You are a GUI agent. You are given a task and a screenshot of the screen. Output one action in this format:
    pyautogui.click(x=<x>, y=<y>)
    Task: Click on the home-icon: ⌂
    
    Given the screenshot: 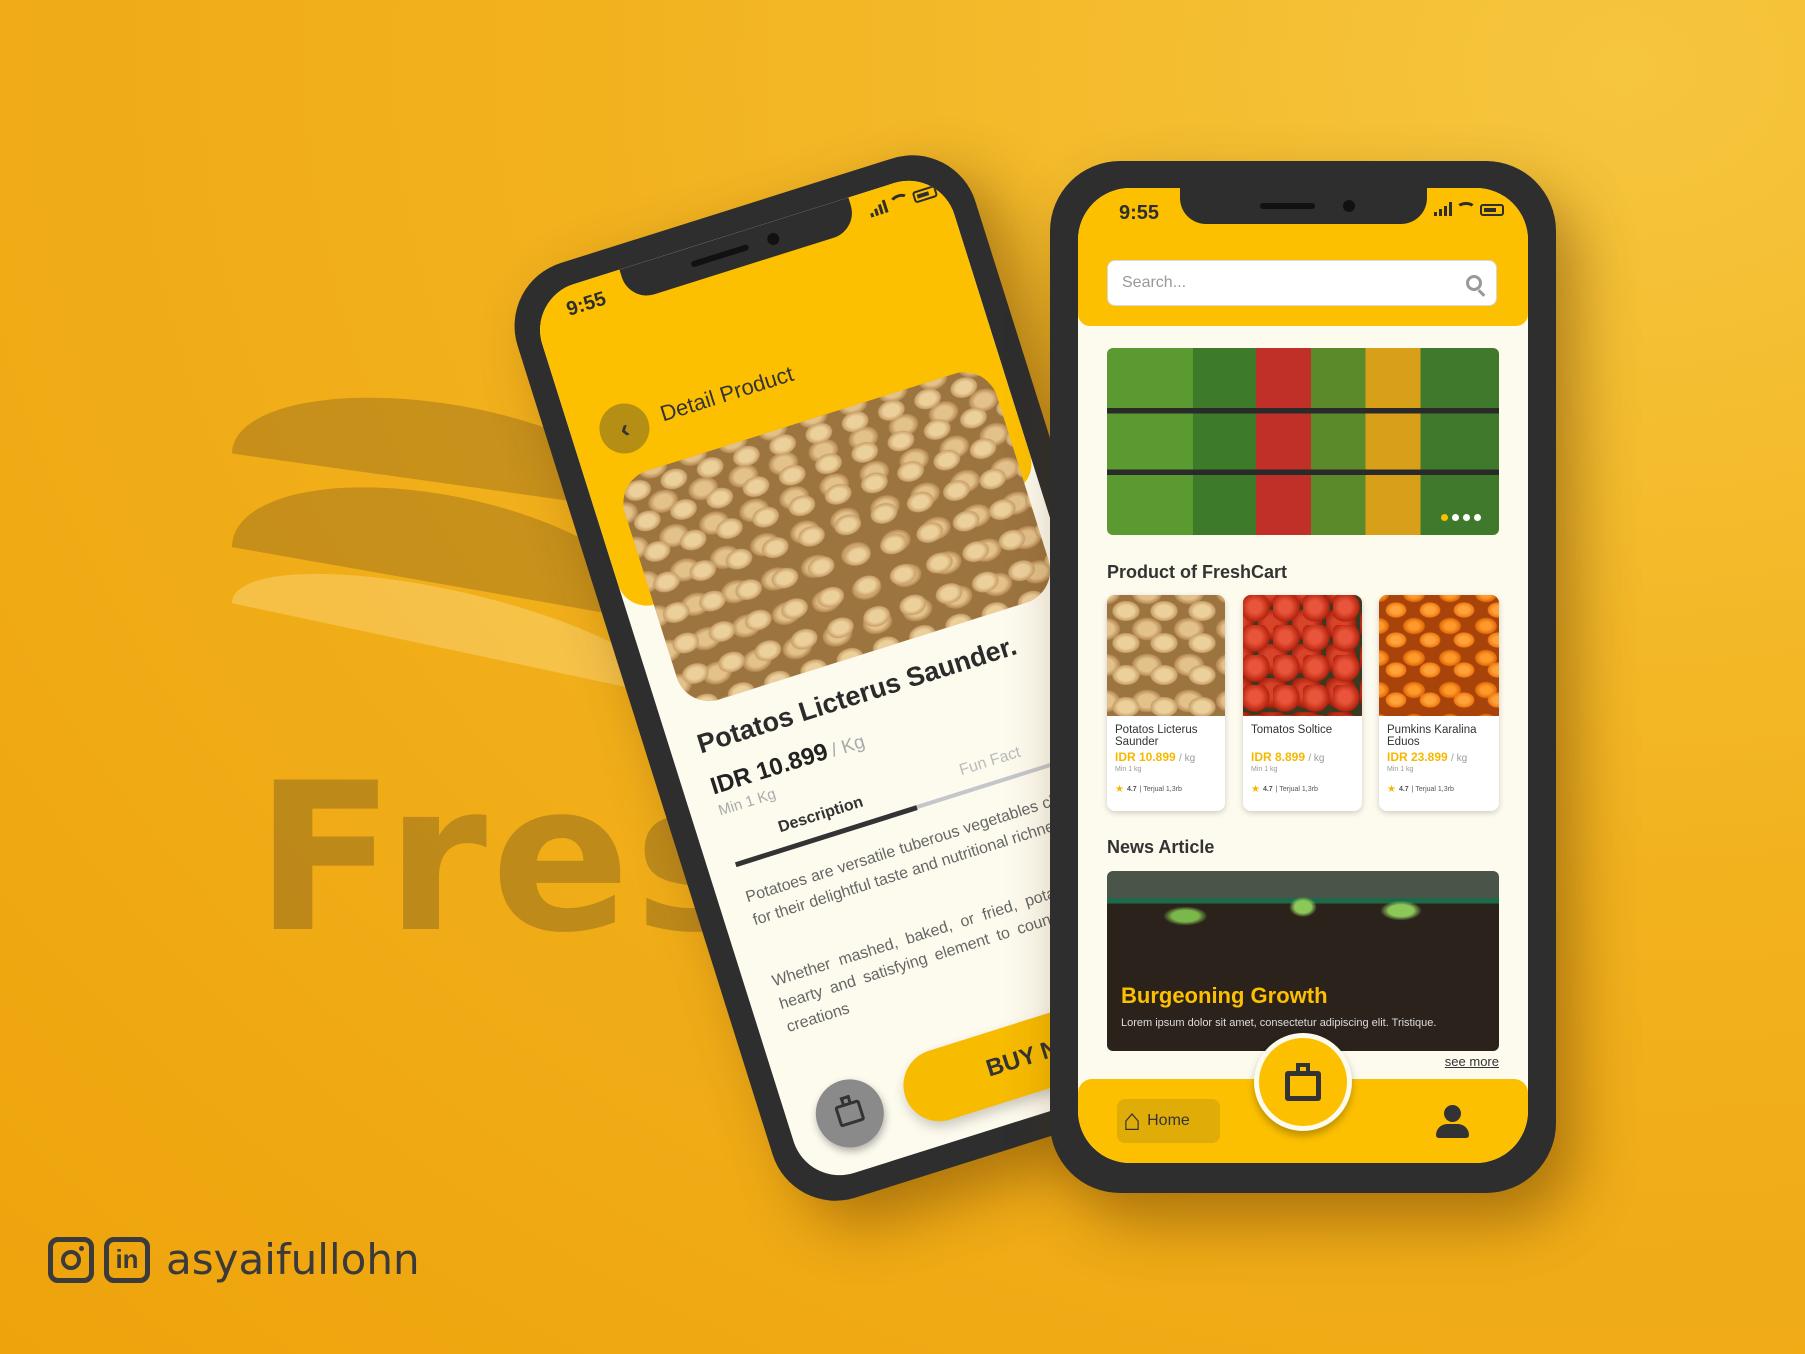 What is the action you would take?
    pyautogui.click(x=1132, y=1120)
    